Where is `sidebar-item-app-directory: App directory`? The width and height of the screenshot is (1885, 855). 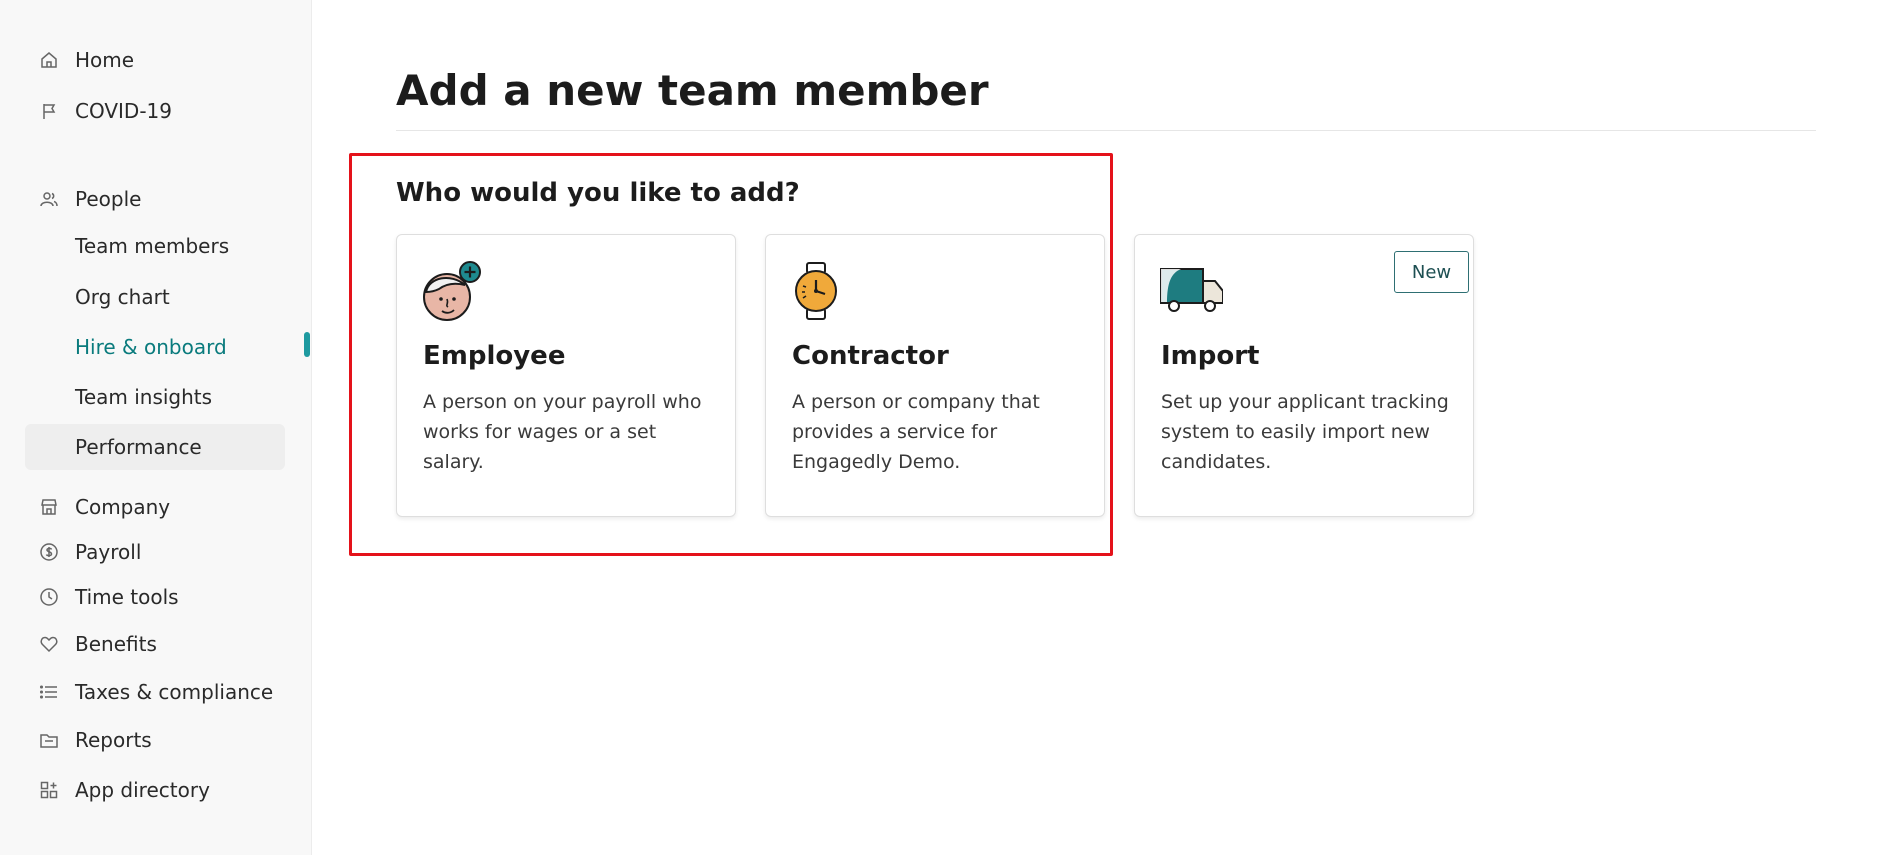
sidebar-item-app-directory: App directory is located at coordinates (155, 790).